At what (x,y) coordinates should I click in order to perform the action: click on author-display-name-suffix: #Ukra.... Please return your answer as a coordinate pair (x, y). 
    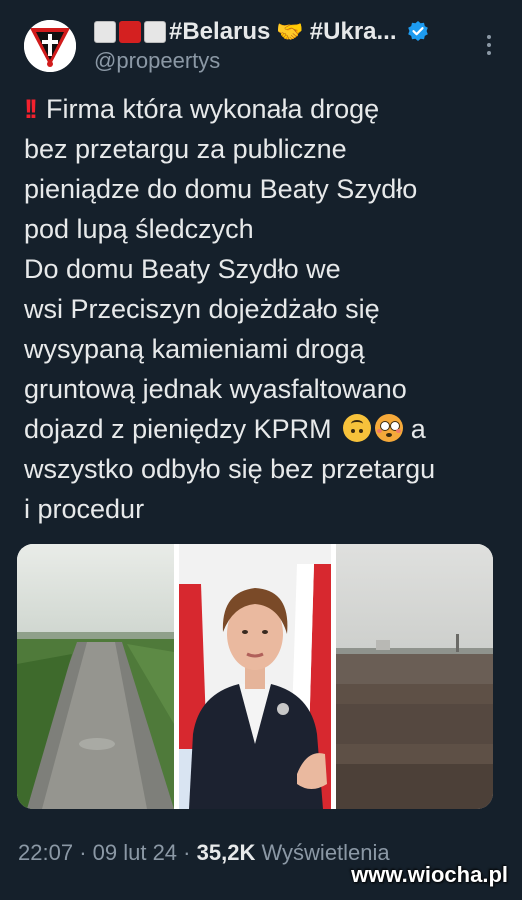
    Looking at the image, I should click on (353, 31).